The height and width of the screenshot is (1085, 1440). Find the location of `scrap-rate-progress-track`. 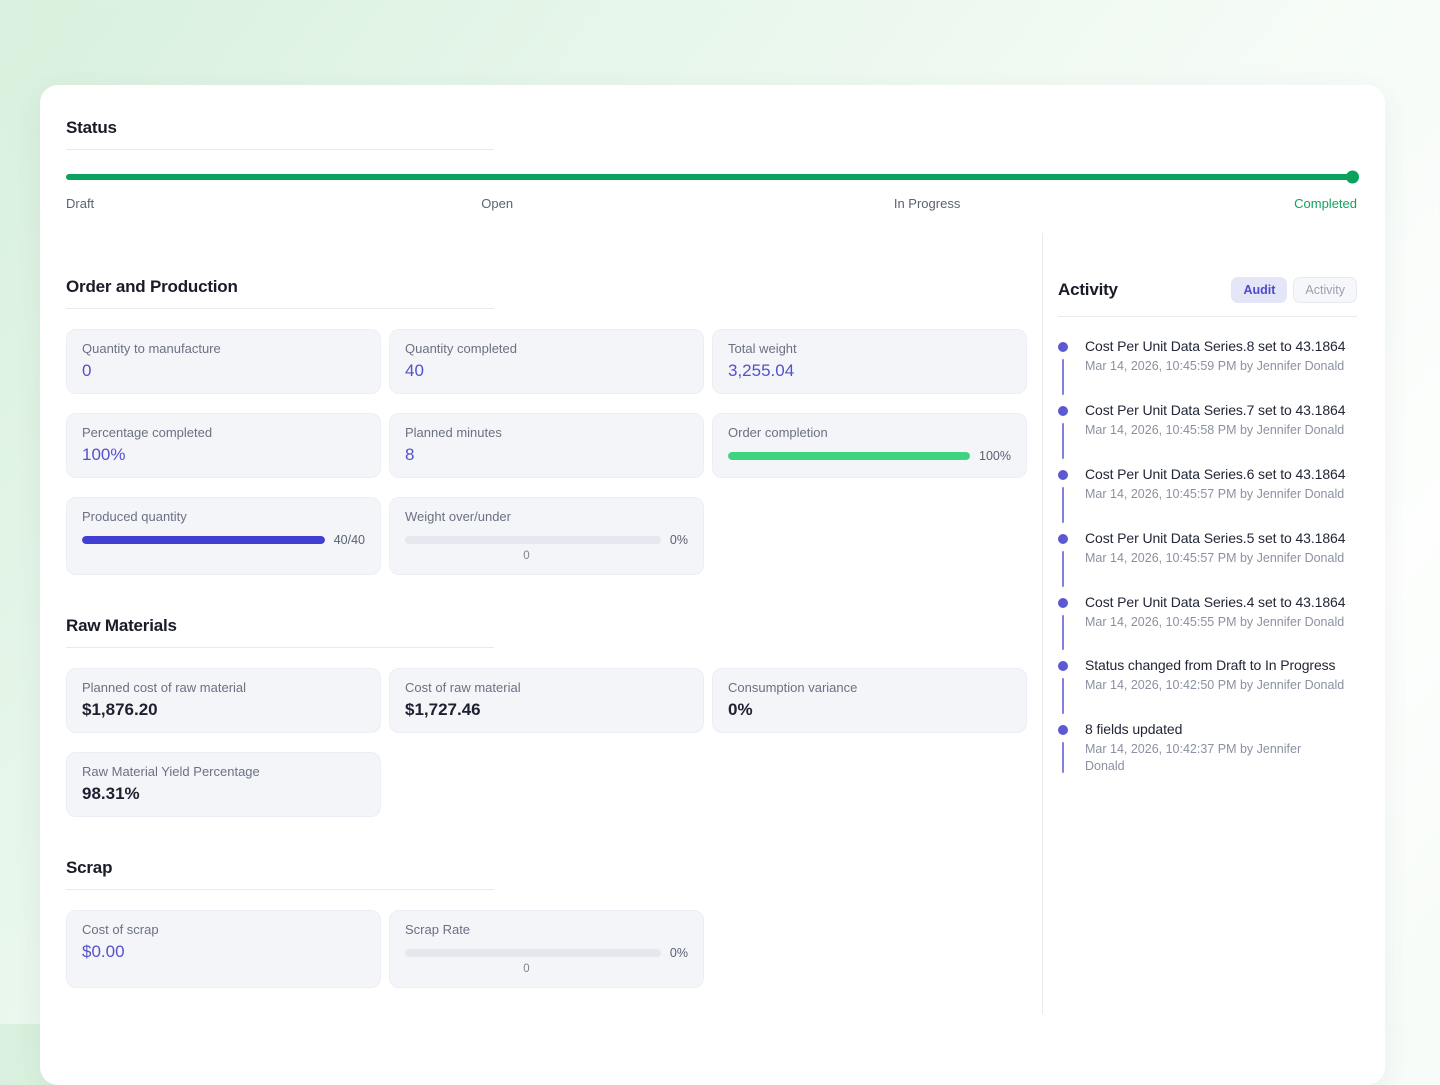

scrap-rate-progress-track is located at coordinates (533, 953).